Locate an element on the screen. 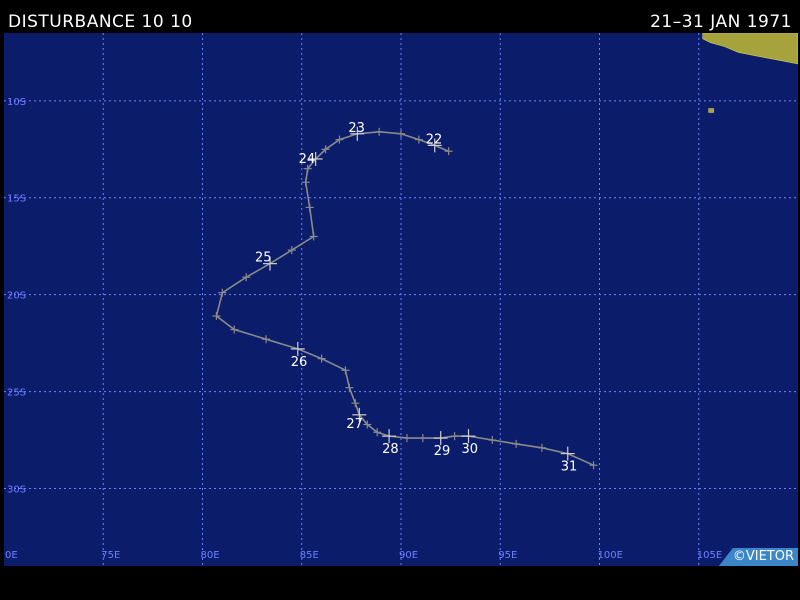 This screenshot has width=800, height=600. longitude-label: 105E is located at coordinates (709, 555).